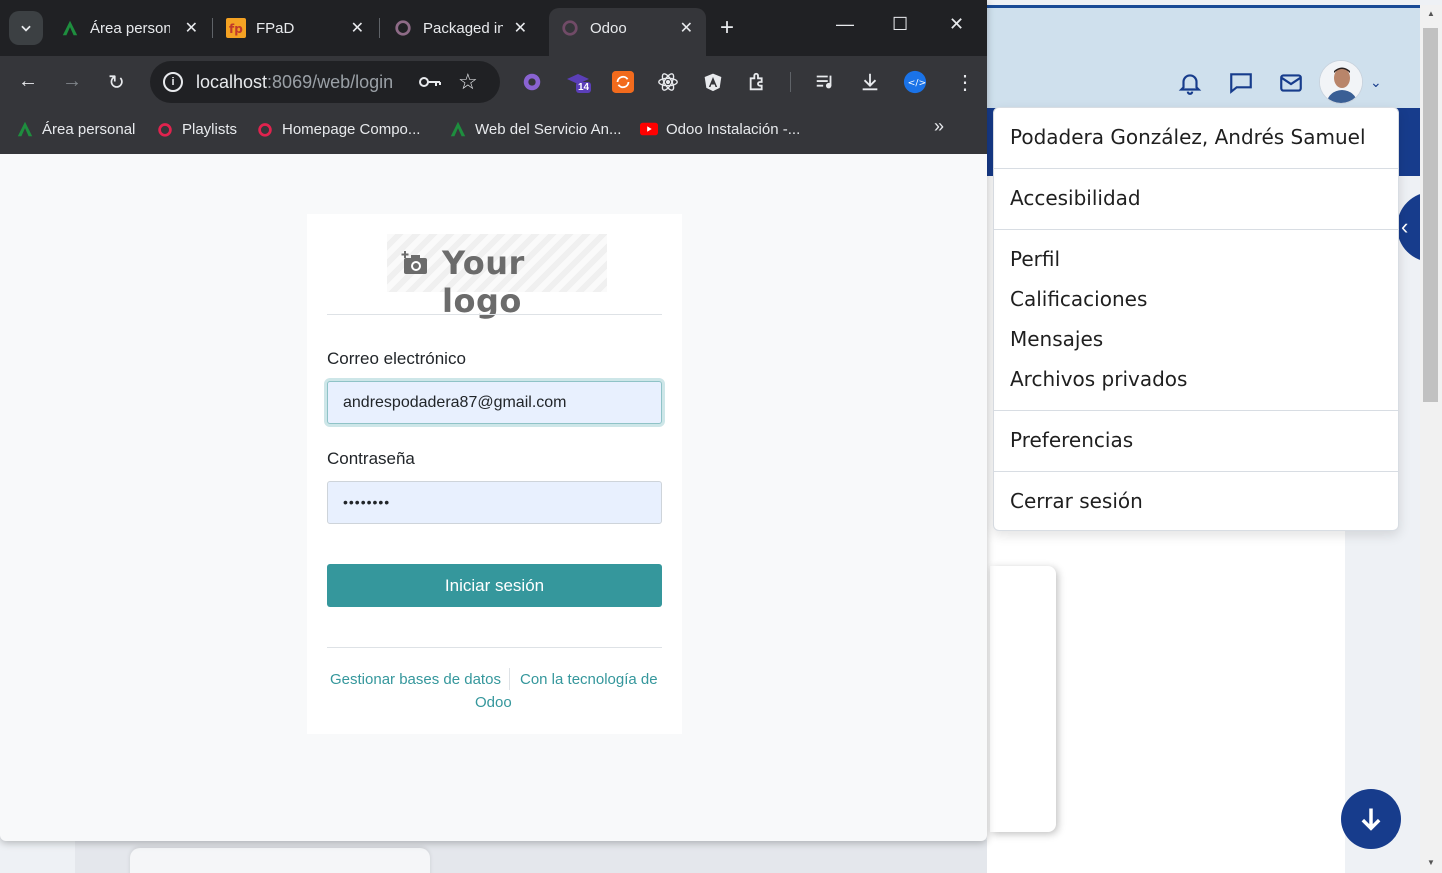 The height and width of the screenshot is (873, 1442). I want to click on footer-divider, so click(494, 647).